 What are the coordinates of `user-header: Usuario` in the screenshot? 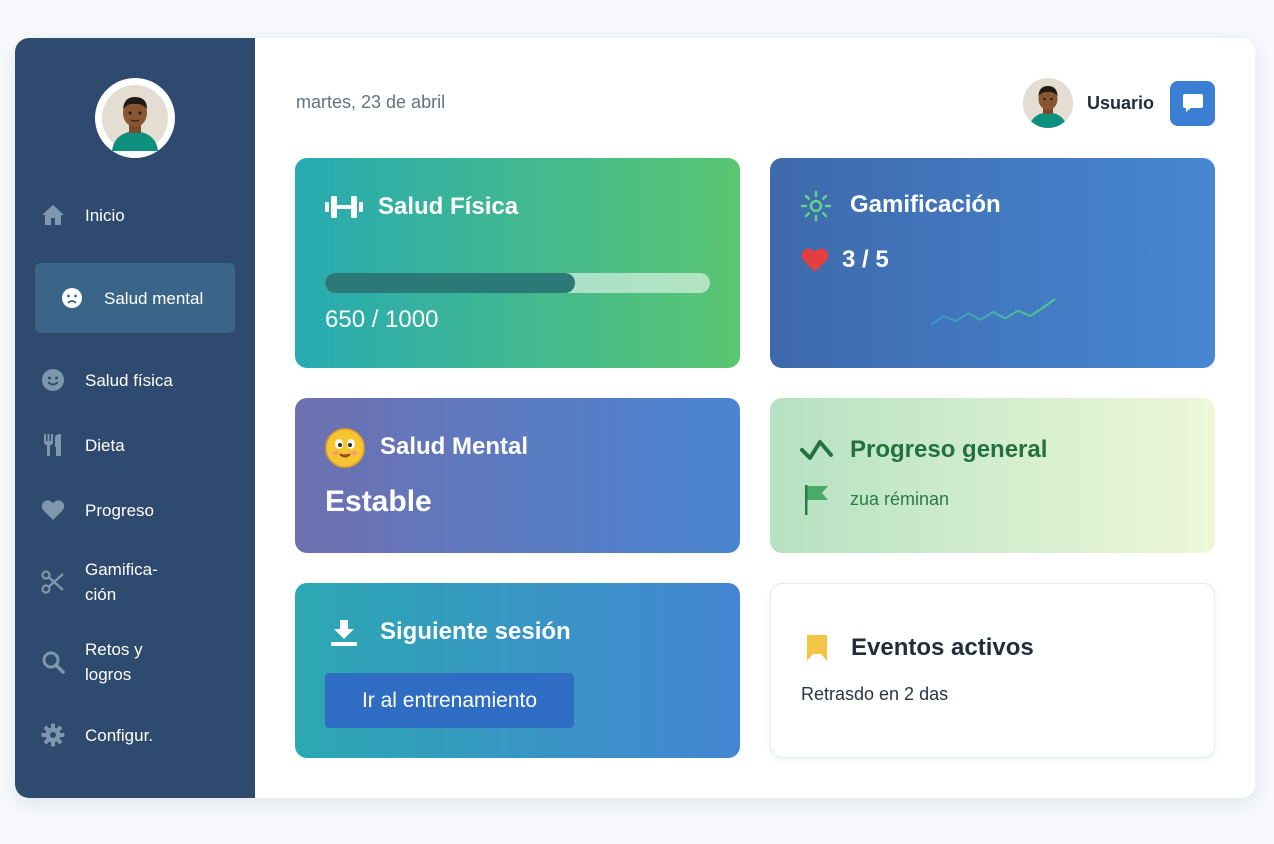 It's located at (1118, 103).